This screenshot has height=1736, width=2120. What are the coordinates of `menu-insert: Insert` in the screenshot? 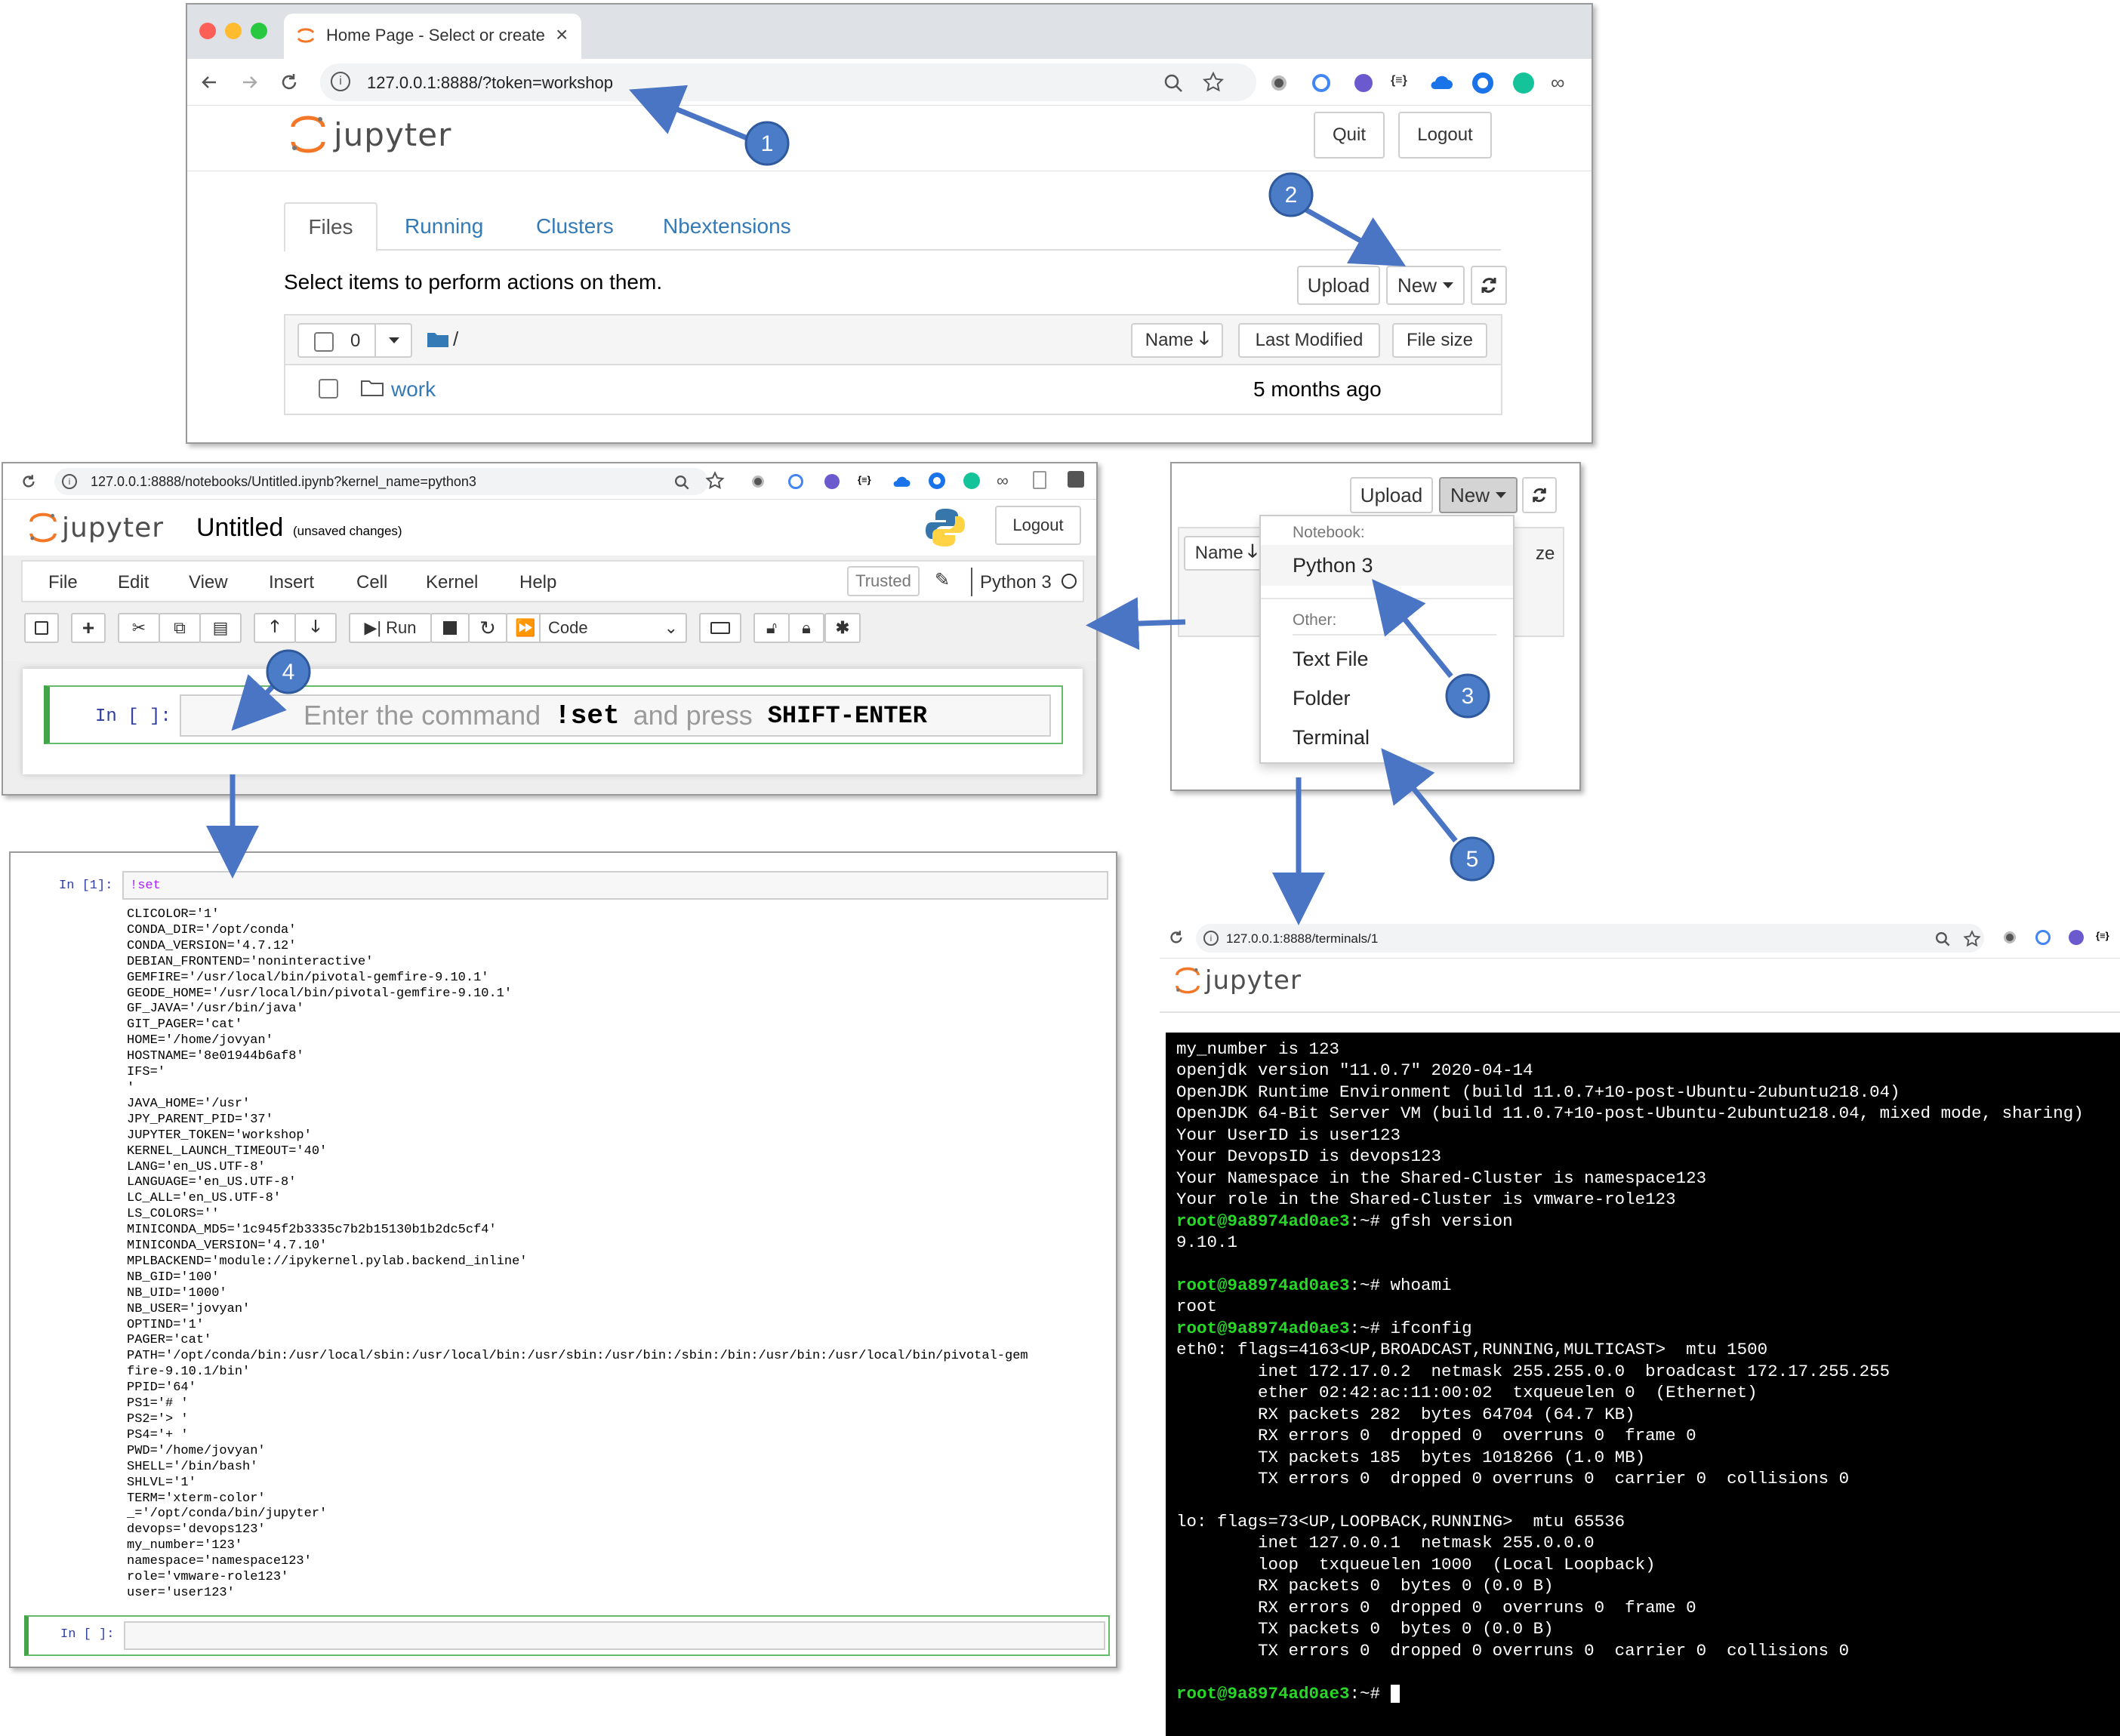 It's located at (291, 583).